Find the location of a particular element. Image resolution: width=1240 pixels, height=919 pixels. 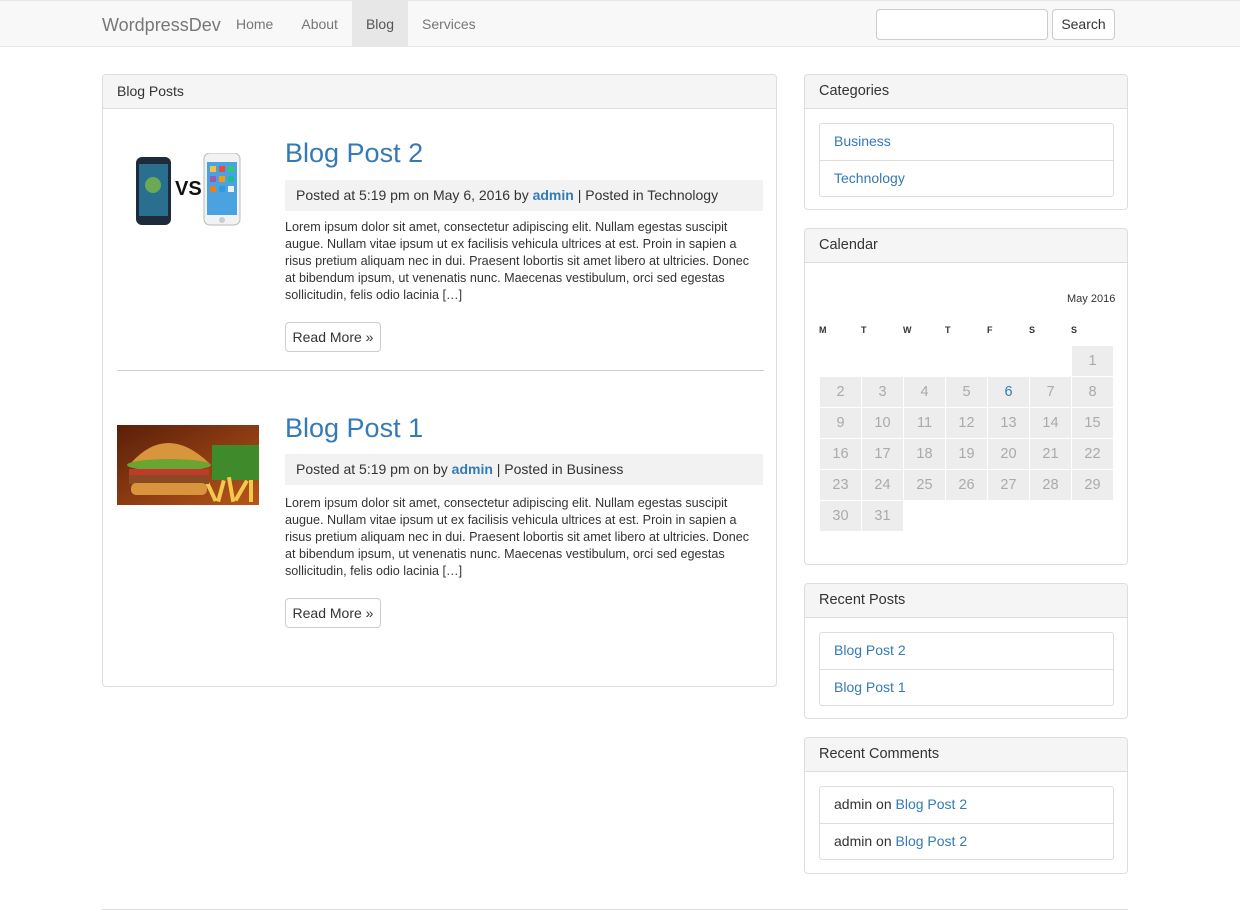

calendar-day: 24 is located at coordinates (882, 485).